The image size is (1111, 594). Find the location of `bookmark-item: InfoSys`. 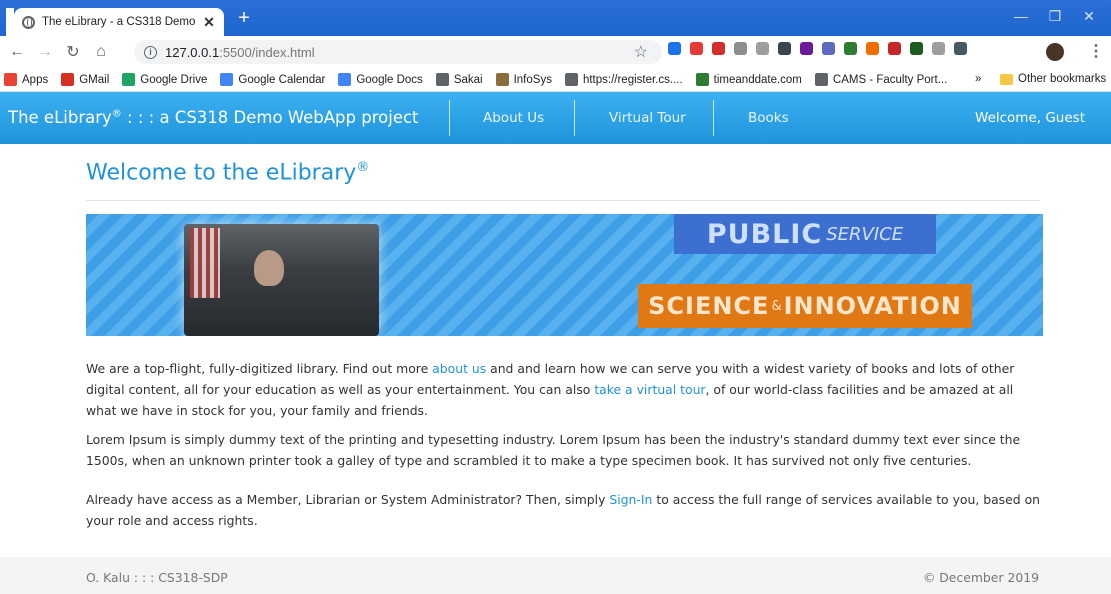

bookmark-item: InfoSys is located at coordinates (523, 79).